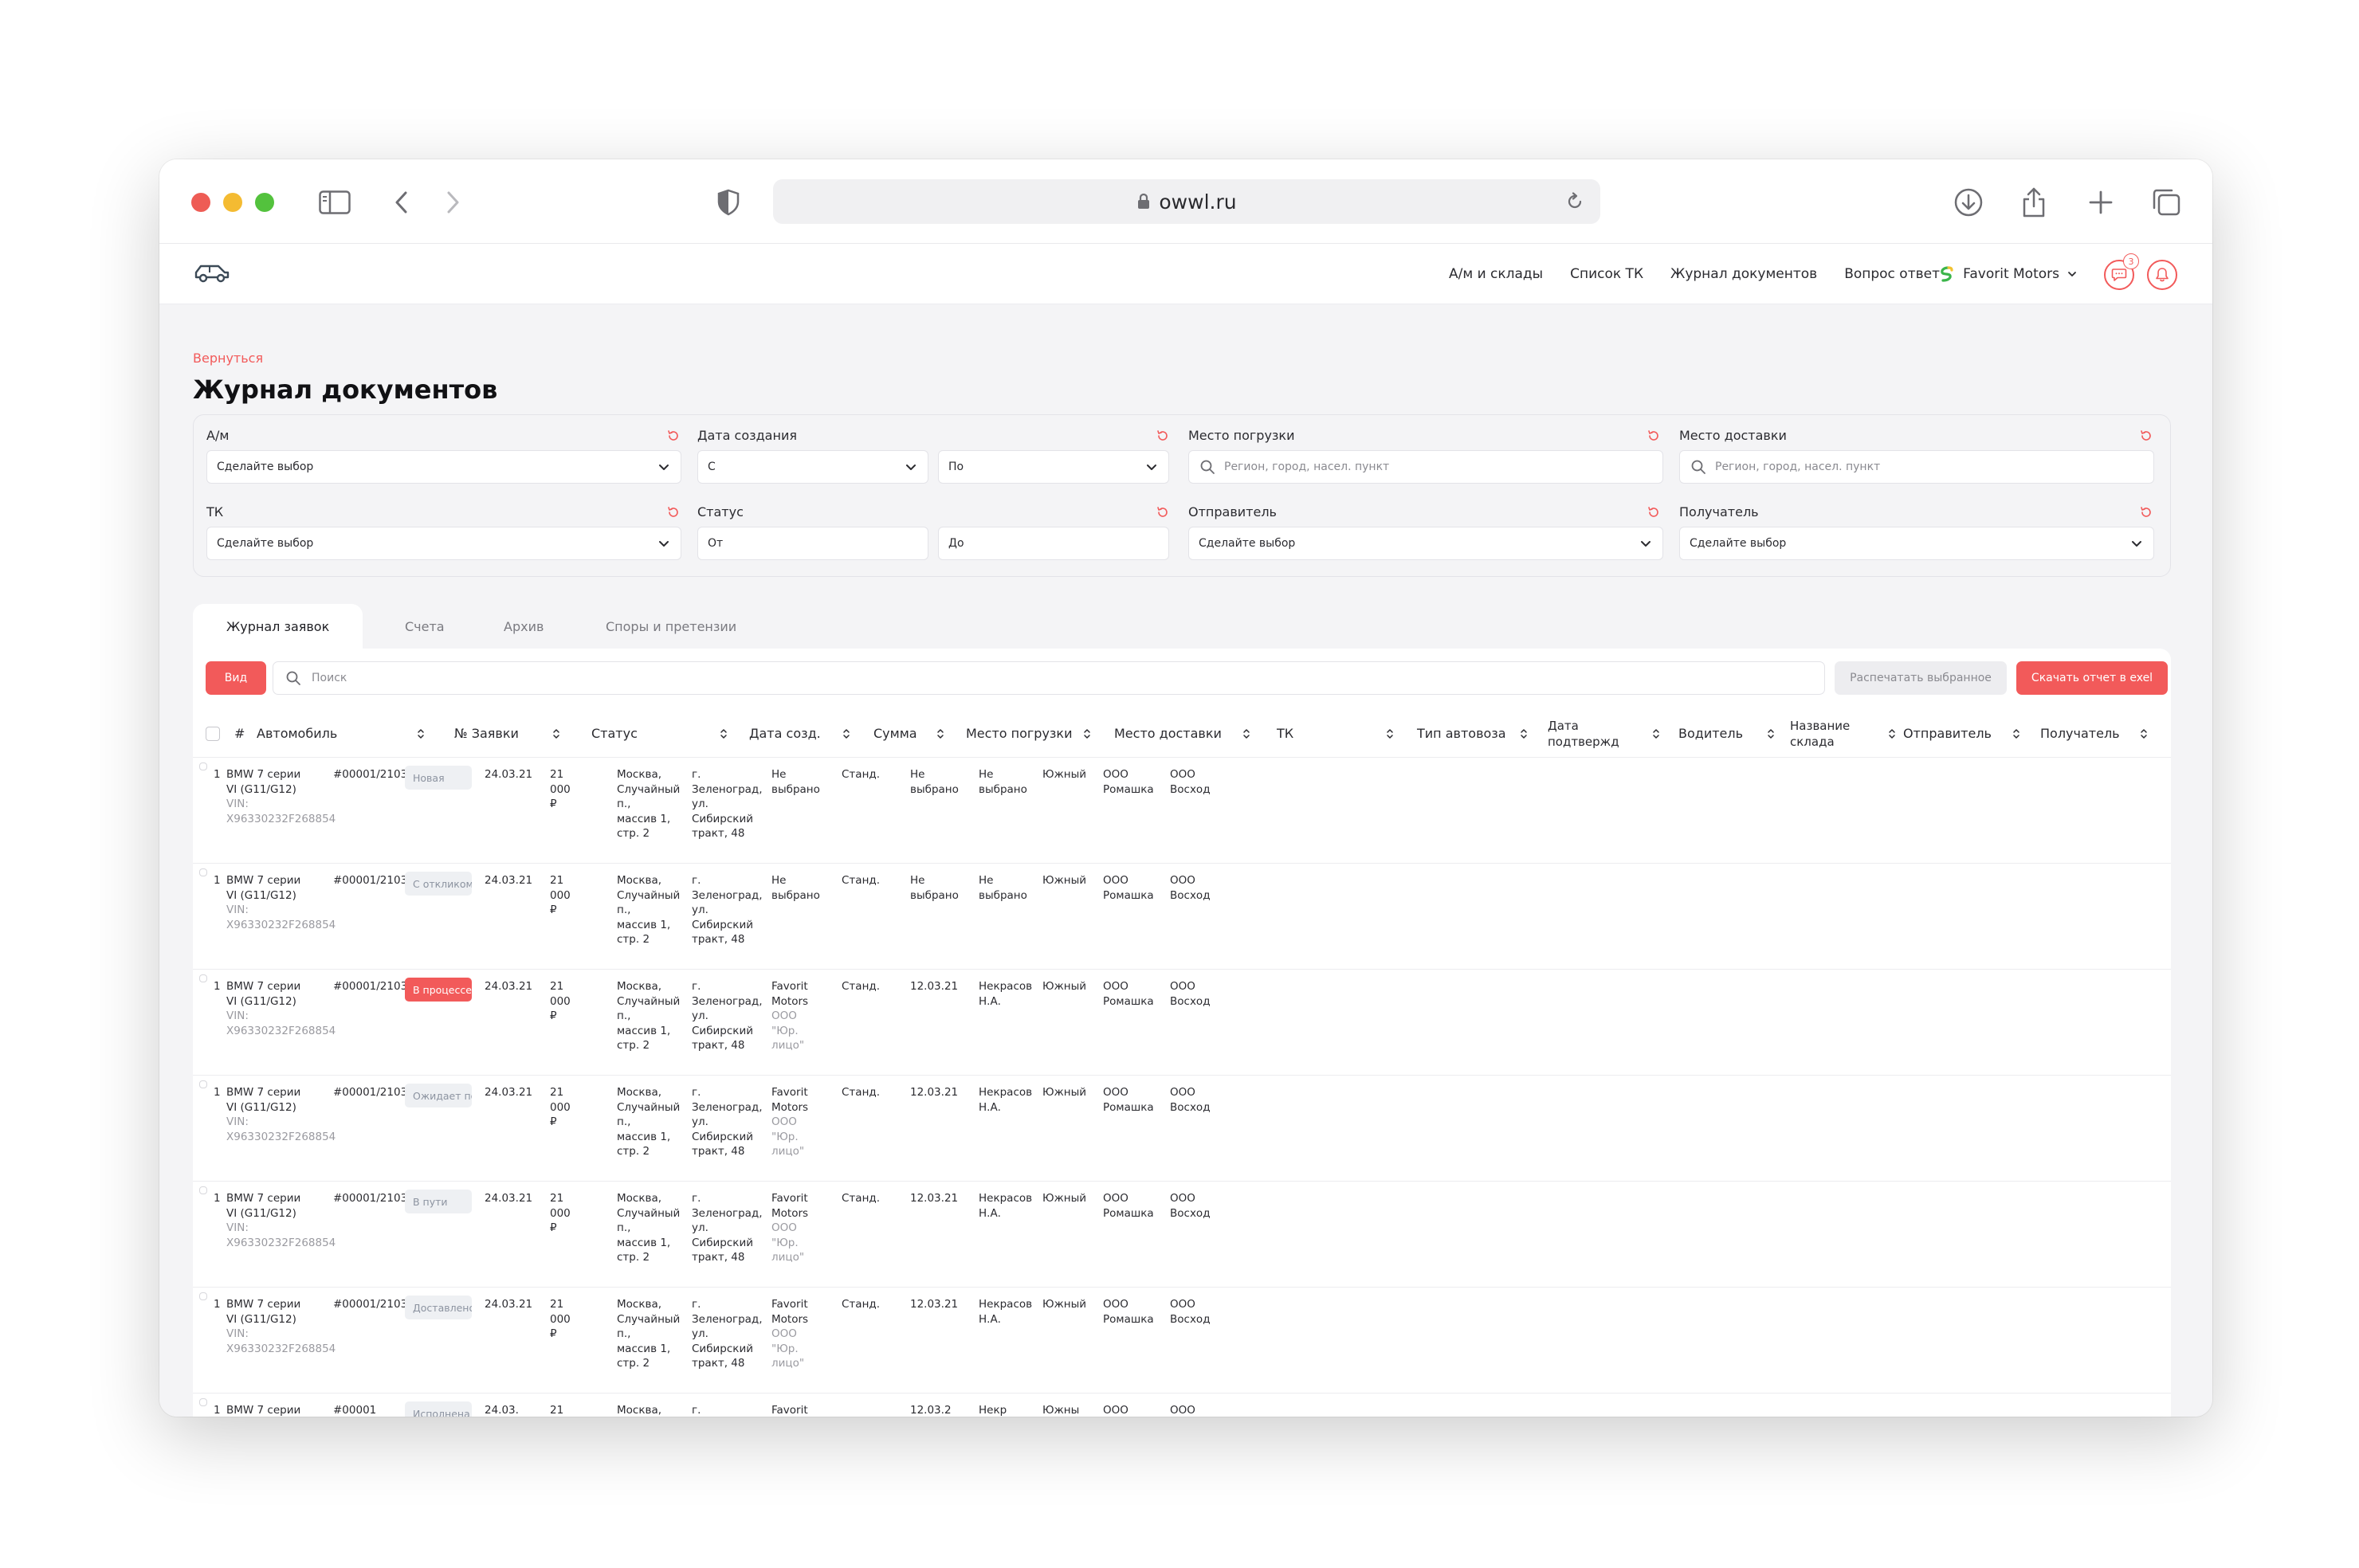  What do you see at coordinates (1053, 467) in the screenshot?
I see `filter-date-to: По` at bounding box center [1053, 467].